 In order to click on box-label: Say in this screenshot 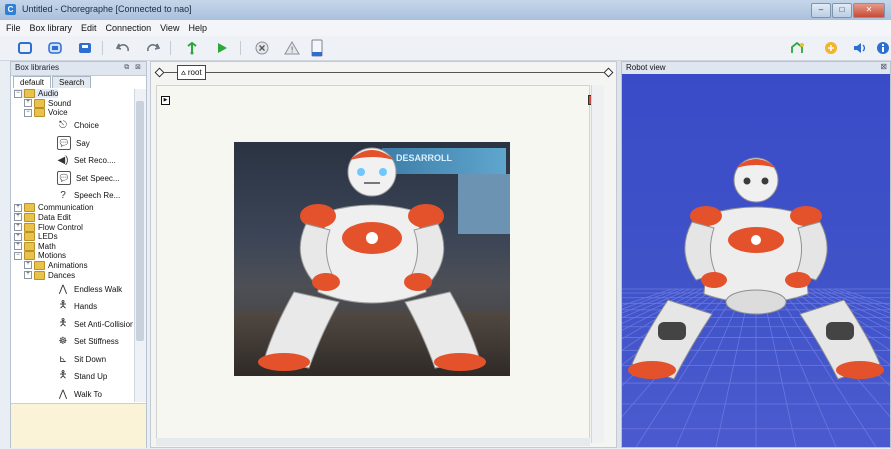, I will do `click(83, 143)`.